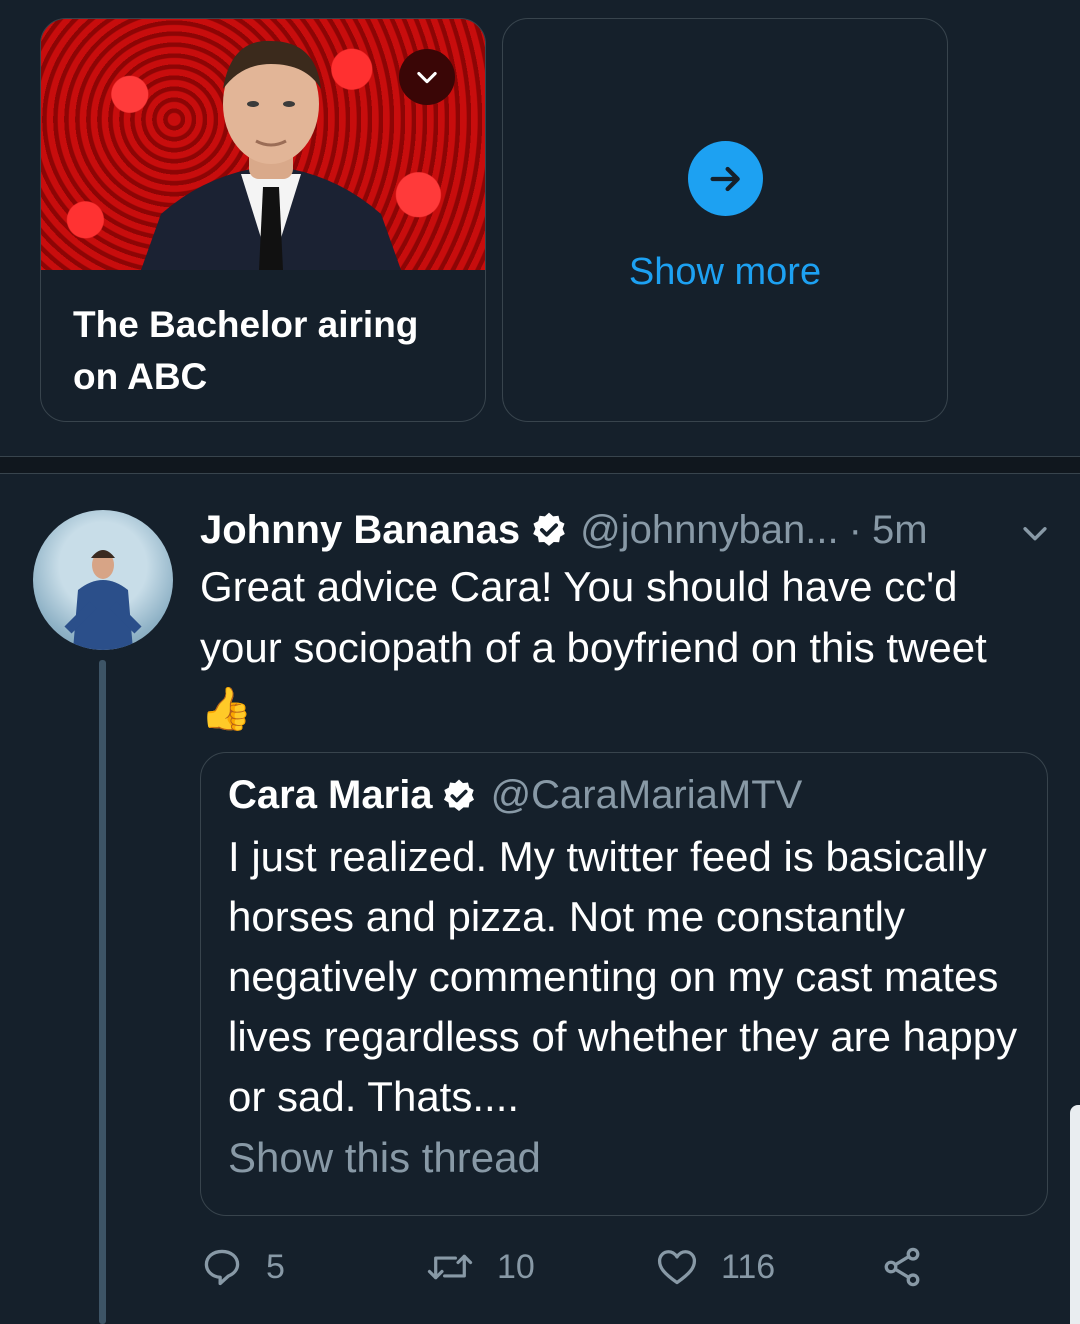 This screenshot has width=1080, height=1324. What do you see at coordinates (748, 1266) in the screenshot?
I see `like-count: 116` at bounding box center [748, 1266].